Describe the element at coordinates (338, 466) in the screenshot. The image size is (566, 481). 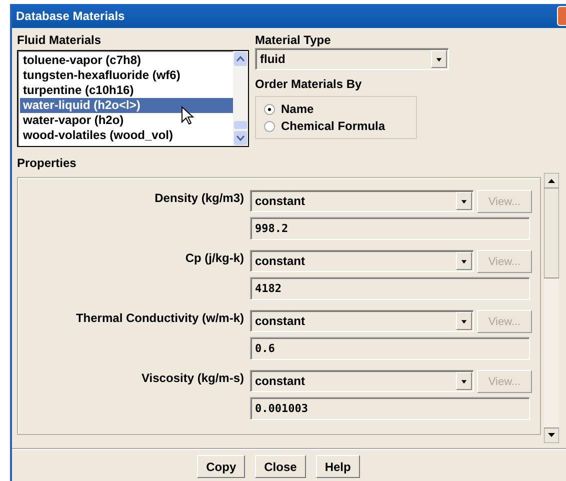
I see `dialog-button: Help` at that location.